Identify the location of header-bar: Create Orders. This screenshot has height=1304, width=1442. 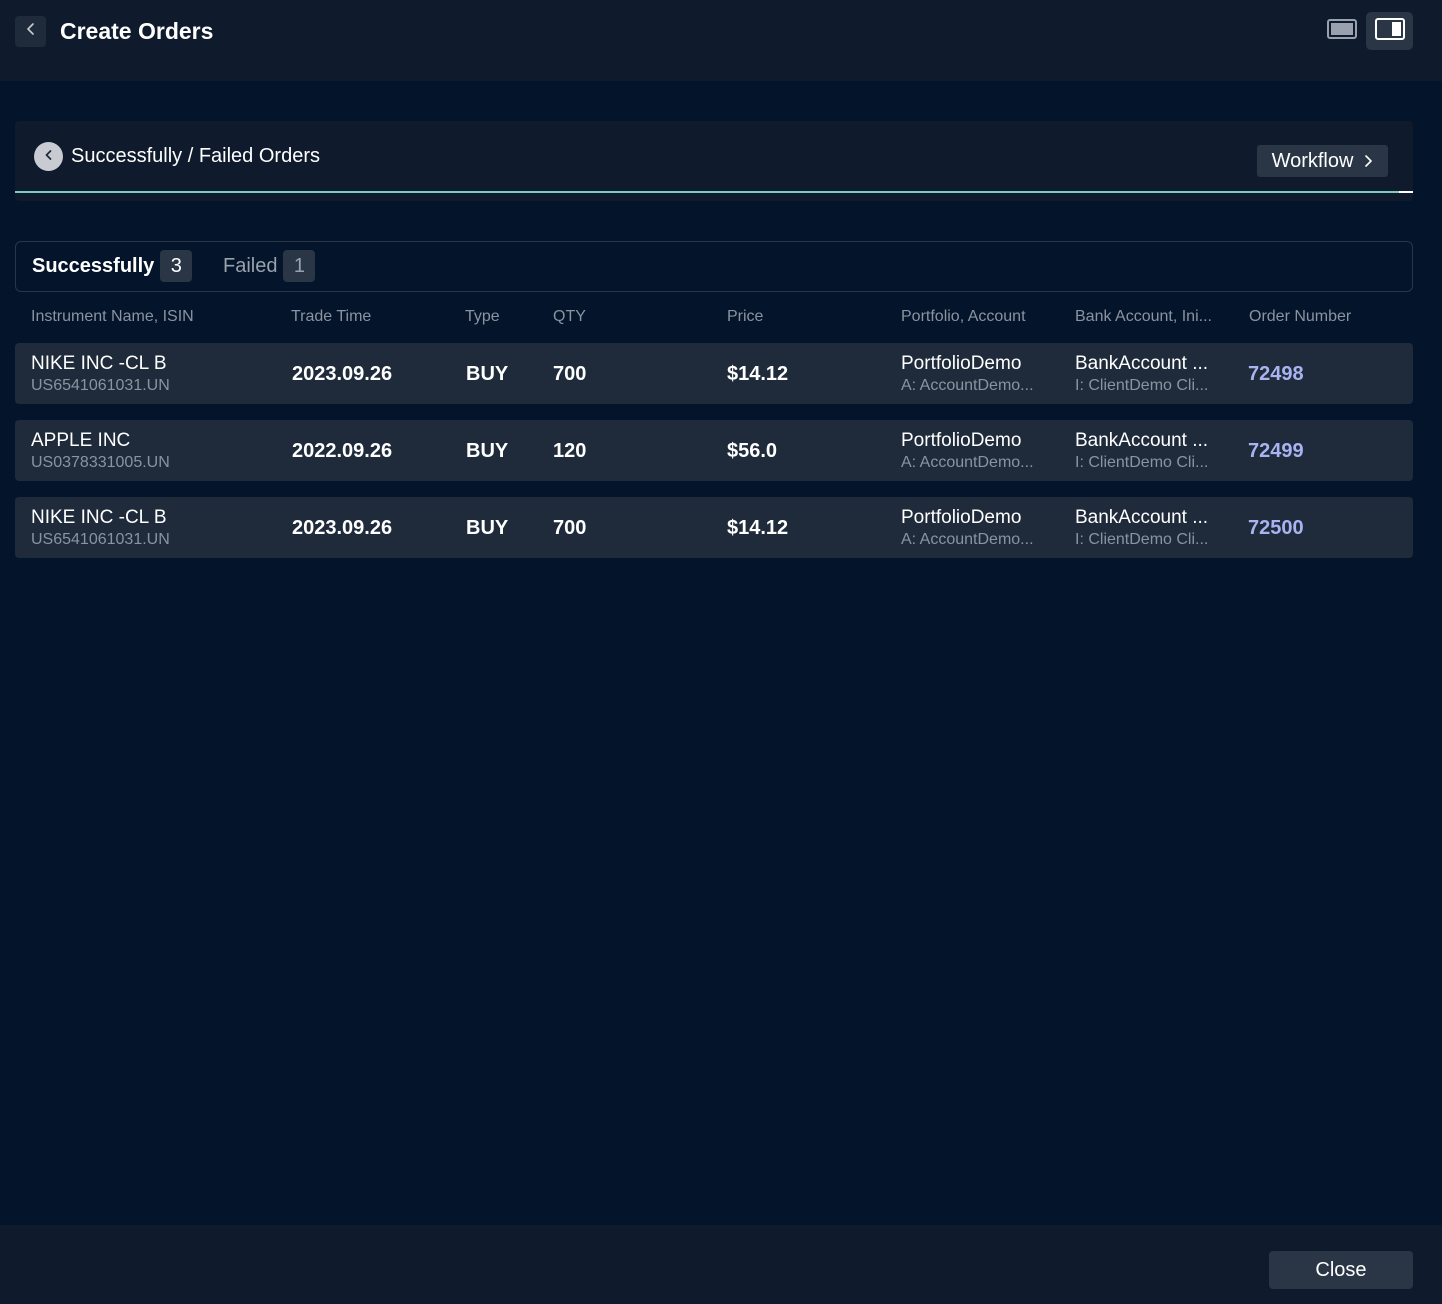
(721, 40).